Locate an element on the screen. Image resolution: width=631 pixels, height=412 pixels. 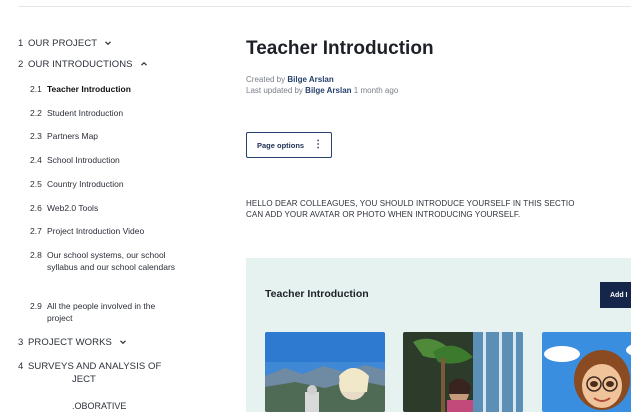
updated-by-prefix: Last updated by is located at coordinates (274, 90).